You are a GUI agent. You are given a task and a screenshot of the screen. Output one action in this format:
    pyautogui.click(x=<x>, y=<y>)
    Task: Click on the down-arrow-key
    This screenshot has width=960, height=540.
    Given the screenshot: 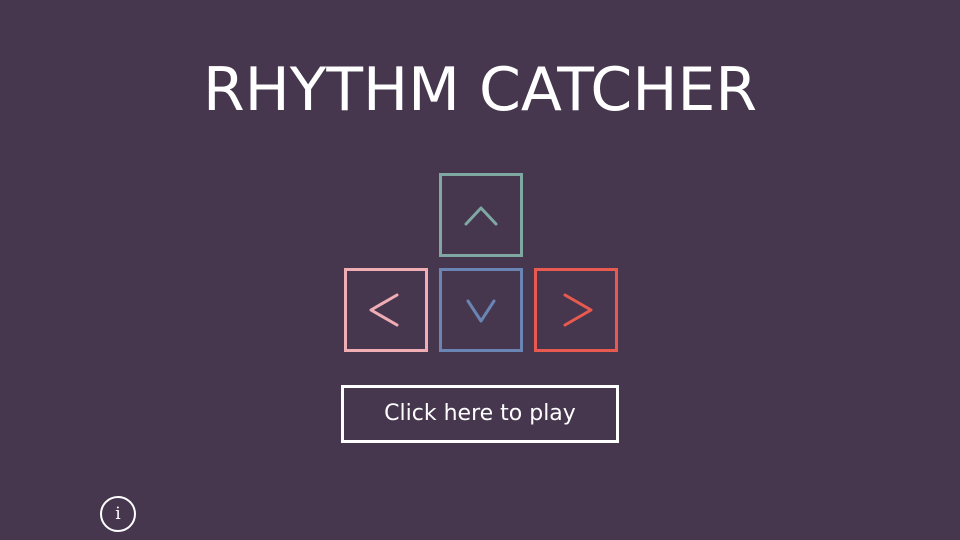 What is the action you would take?
    pyautogui.click(x=481, y=310)
    